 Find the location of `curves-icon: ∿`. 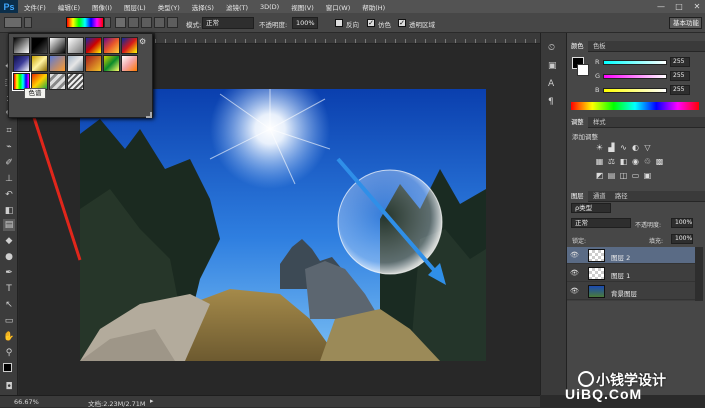

curves-icon: ∿ is located at coordinates (623, 147).